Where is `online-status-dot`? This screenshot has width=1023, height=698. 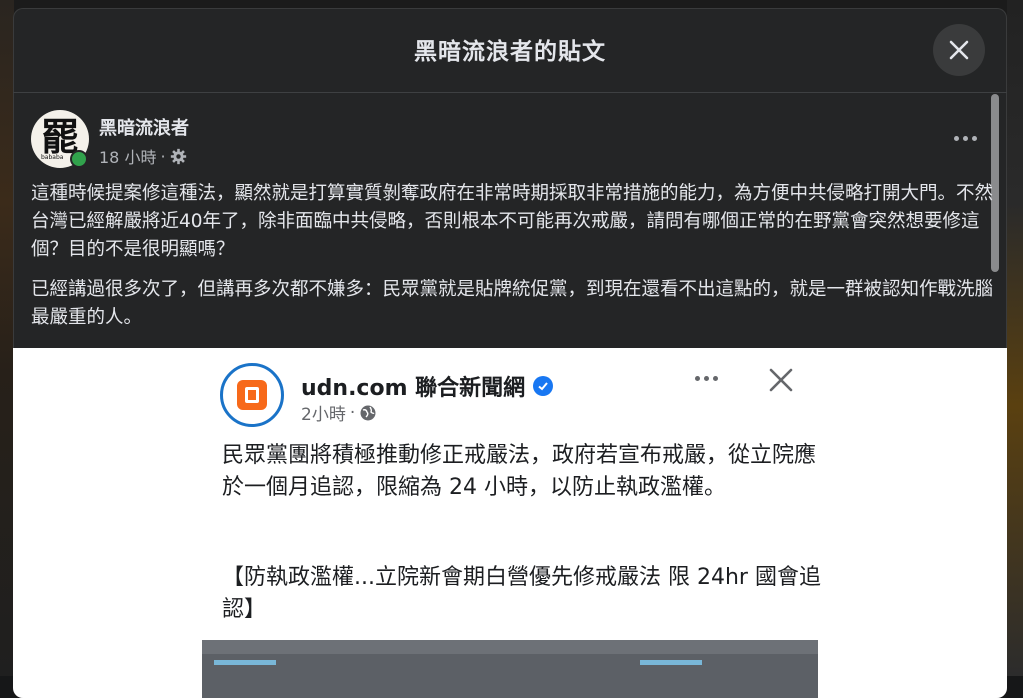 online-status-dot is located at coordinates (79, 159).